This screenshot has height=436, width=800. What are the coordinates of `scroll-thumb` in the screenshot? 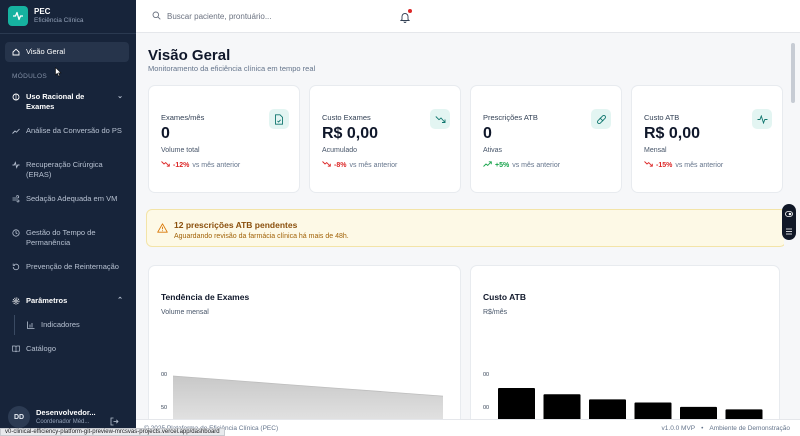 It's located at (793, 73).